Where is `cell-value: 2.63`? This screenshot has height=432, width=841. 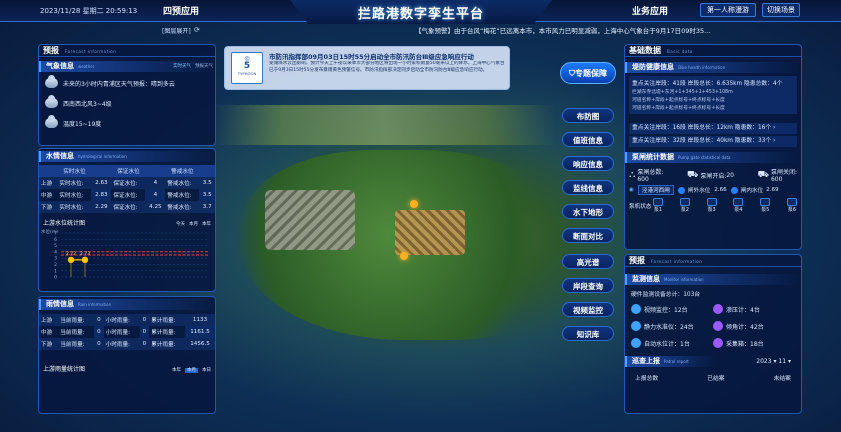
cell-value: 2.63 is located at coordinates (101, 183).